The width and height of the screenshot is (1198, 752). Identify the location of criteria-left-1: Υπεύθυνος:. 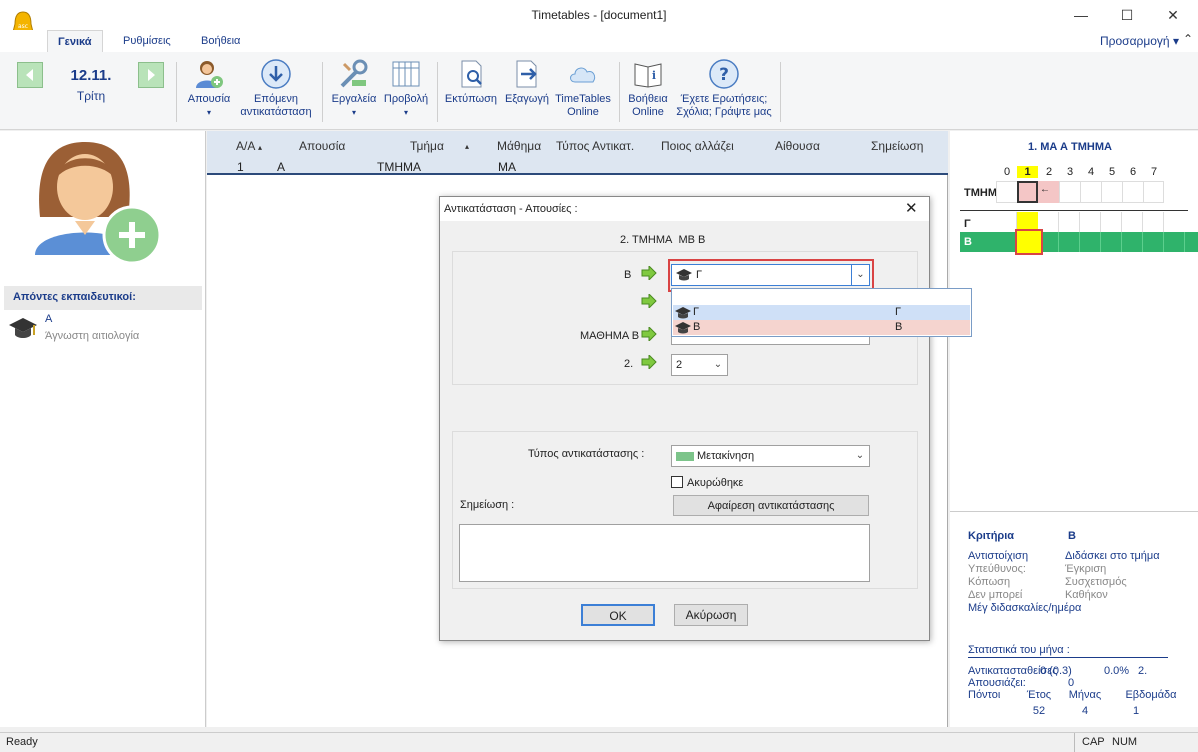
(997, 569).